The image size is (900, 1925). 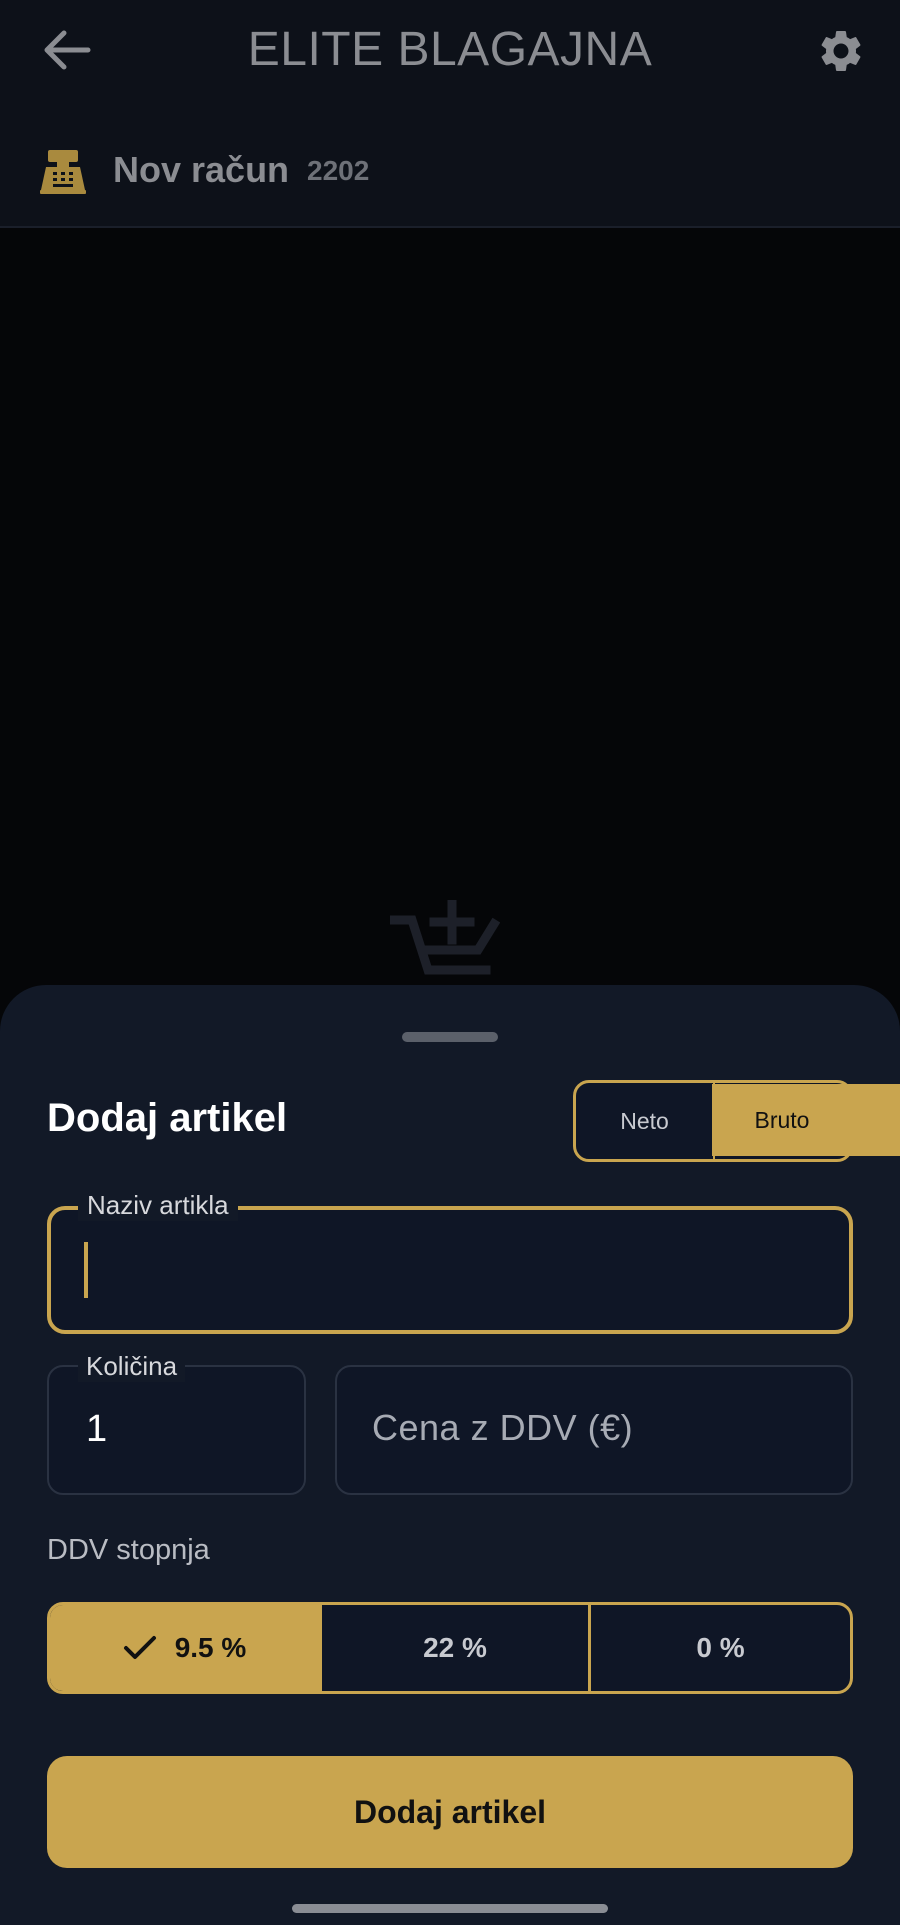 What do you see at coordinates (450, 1037) in the screenshot?
I see `sheet-drag-handle` at bounding box center [450, 1037].